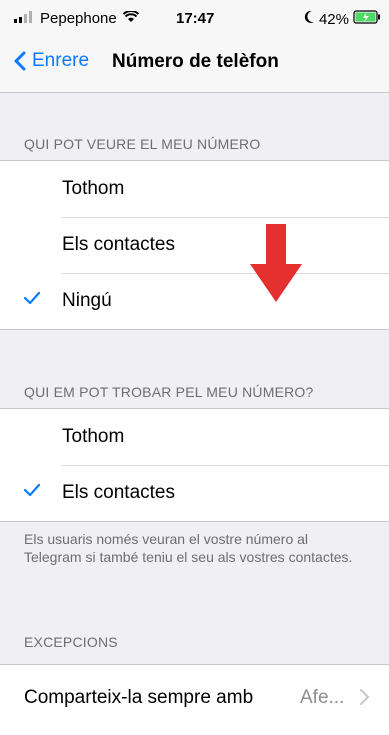 The height and width of the screenshot is (735, 389). Describe the element at coordinates (276, 265) in the screenshot. I see `annotation-arrow-icon` at that location.